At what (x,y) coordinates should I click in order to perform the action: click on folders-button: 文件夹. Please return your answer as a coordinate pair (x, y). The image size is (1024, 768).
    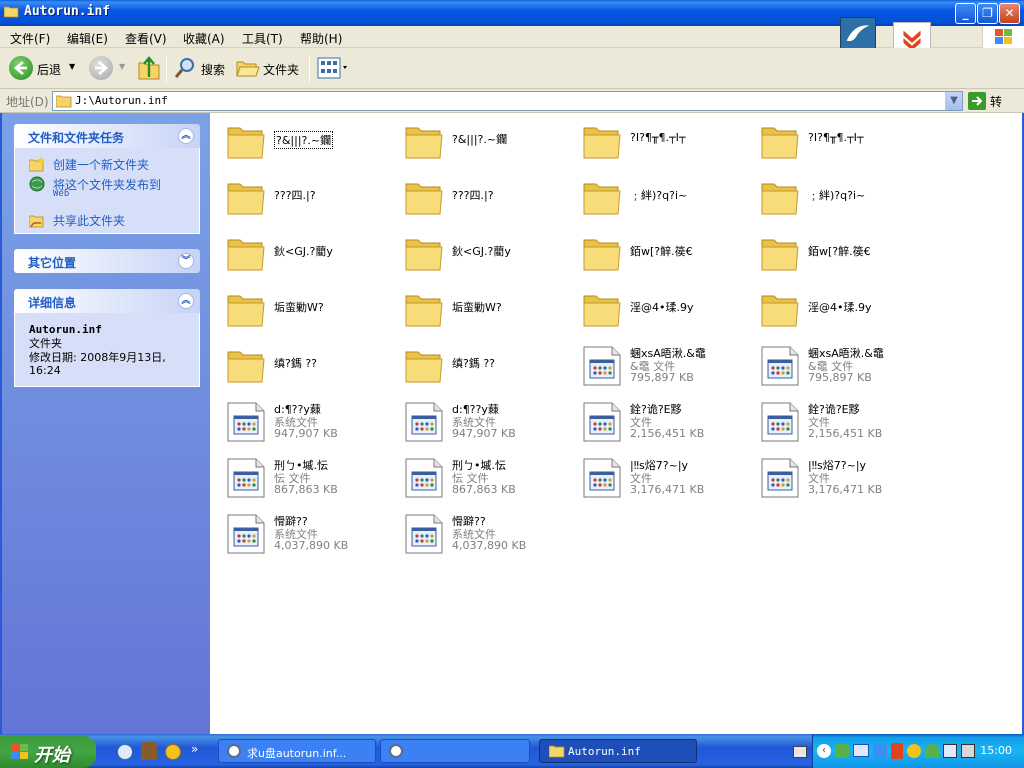
    Looking at the image, I should click on (281, 69).